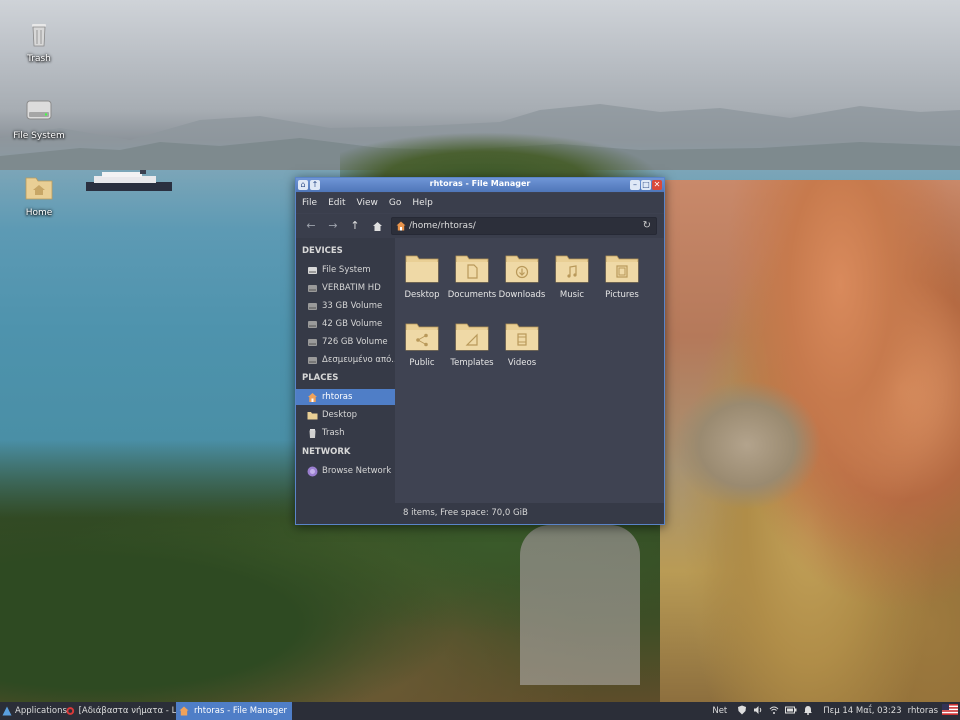 This screenshot has width=960, height=720. What do you see at coordinates (472, 337) in the screenshot?
I see `templates-folder-icon` at bounding box center [472, 337].